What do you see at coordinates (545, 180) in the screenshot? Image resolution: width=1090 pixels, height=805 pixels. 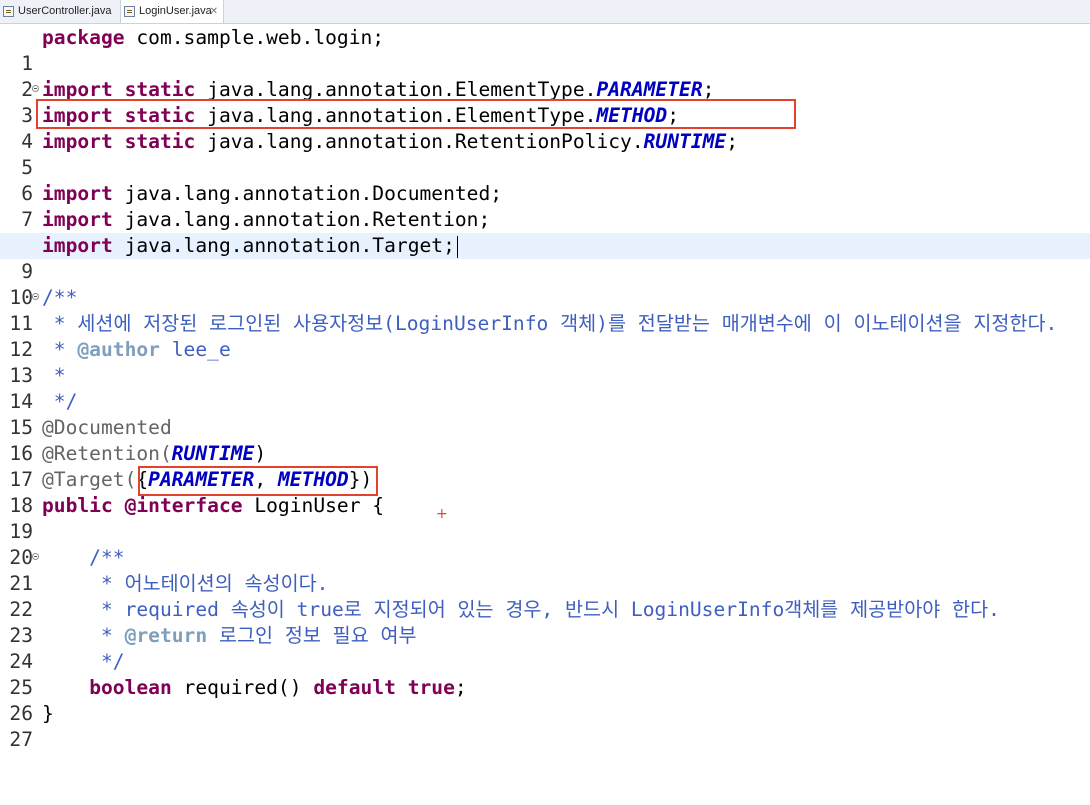 I see `code-line: 6` at bounding box center [545, 180].